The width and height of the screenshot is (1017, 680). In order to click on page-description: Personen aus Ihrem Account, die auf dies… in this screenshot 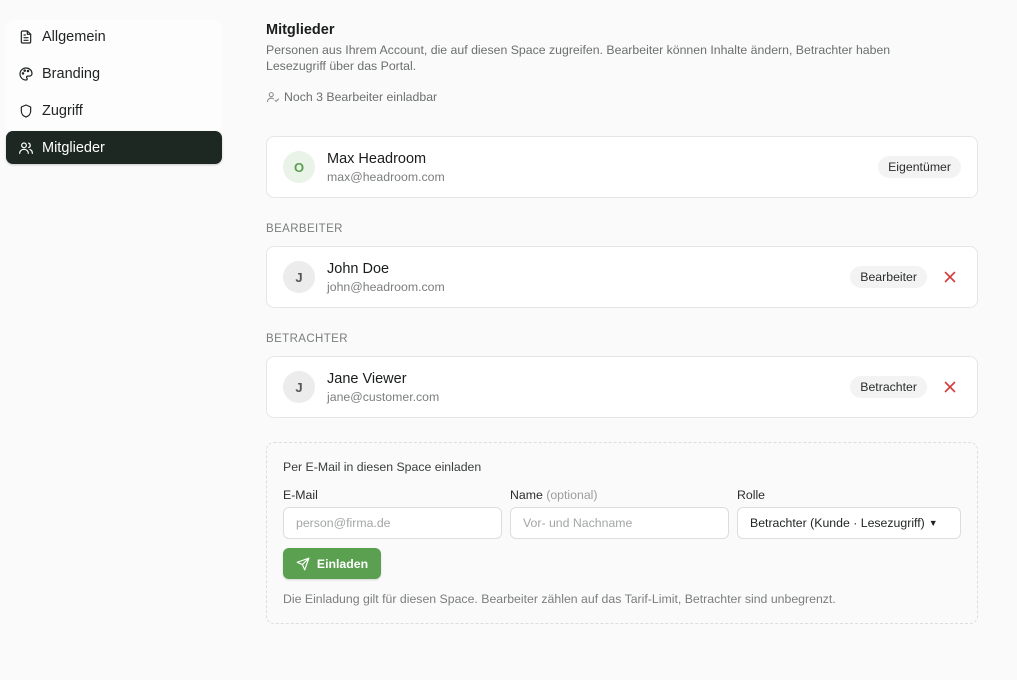, I will do `click(578, 58)`.